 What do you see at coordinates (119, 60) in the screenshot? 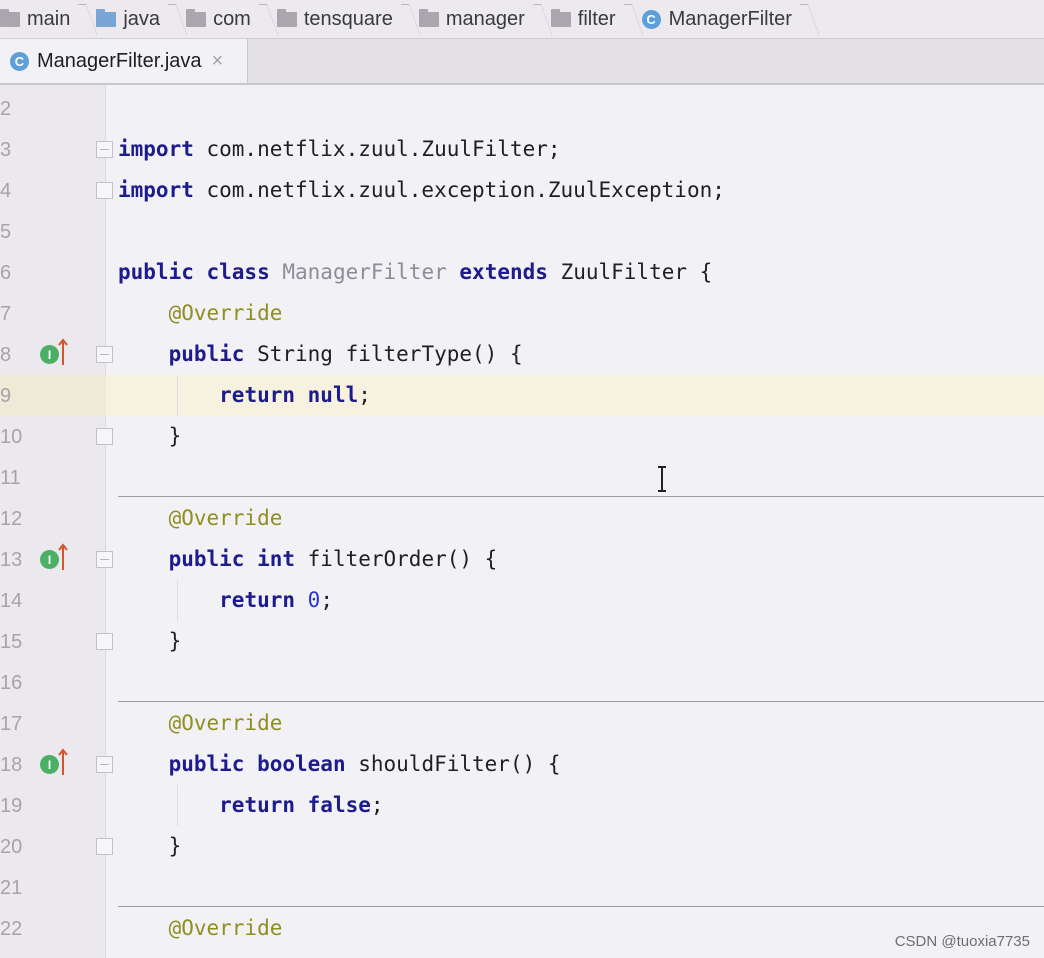
I see `tab-label: ManagerFilter.java` at bounding box center [119, 60].